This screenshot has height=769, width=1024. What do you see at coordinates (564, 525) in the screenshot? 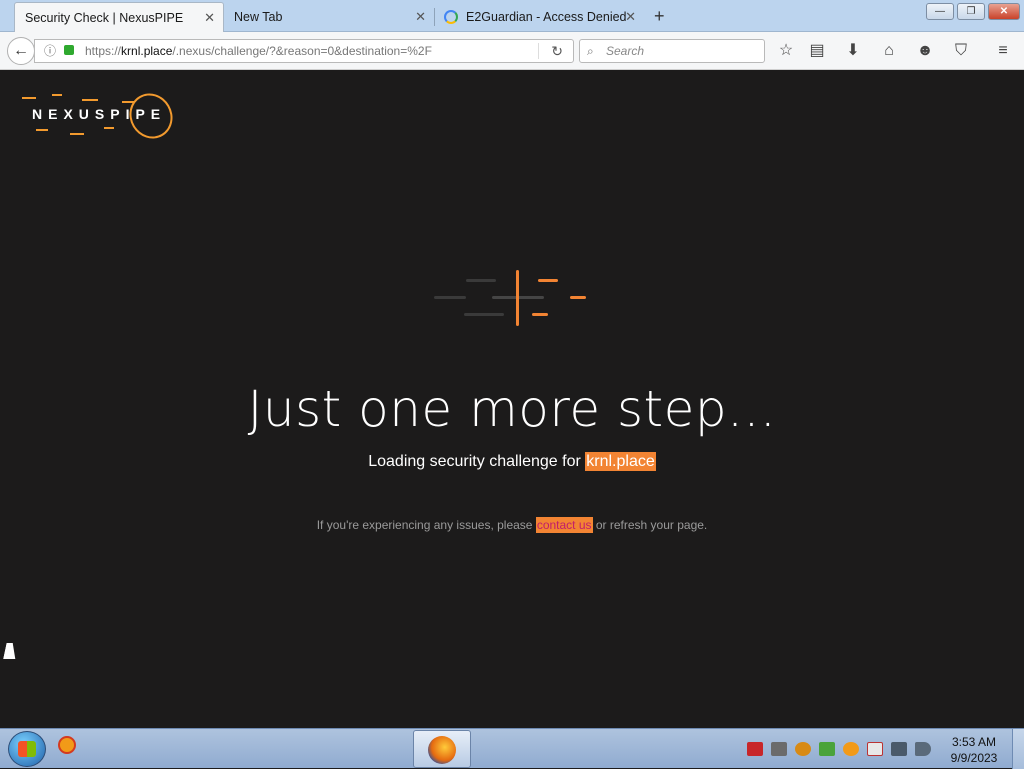
I see `contact-us-link: contact us` at bounding box center [564, 525].